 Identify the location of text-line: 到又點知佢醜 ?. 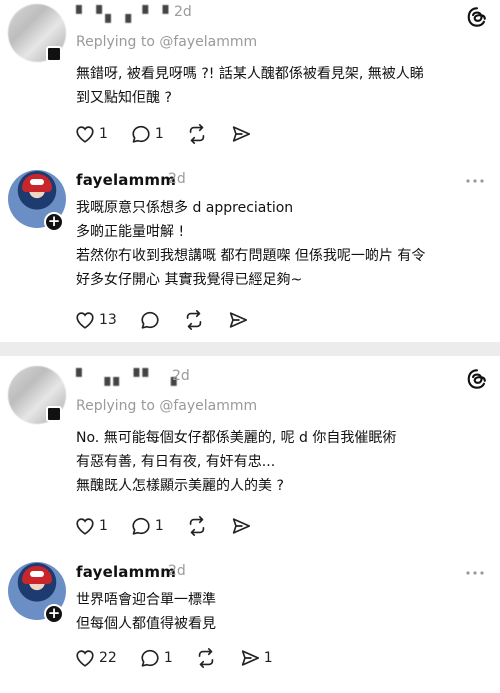
(124, 98).